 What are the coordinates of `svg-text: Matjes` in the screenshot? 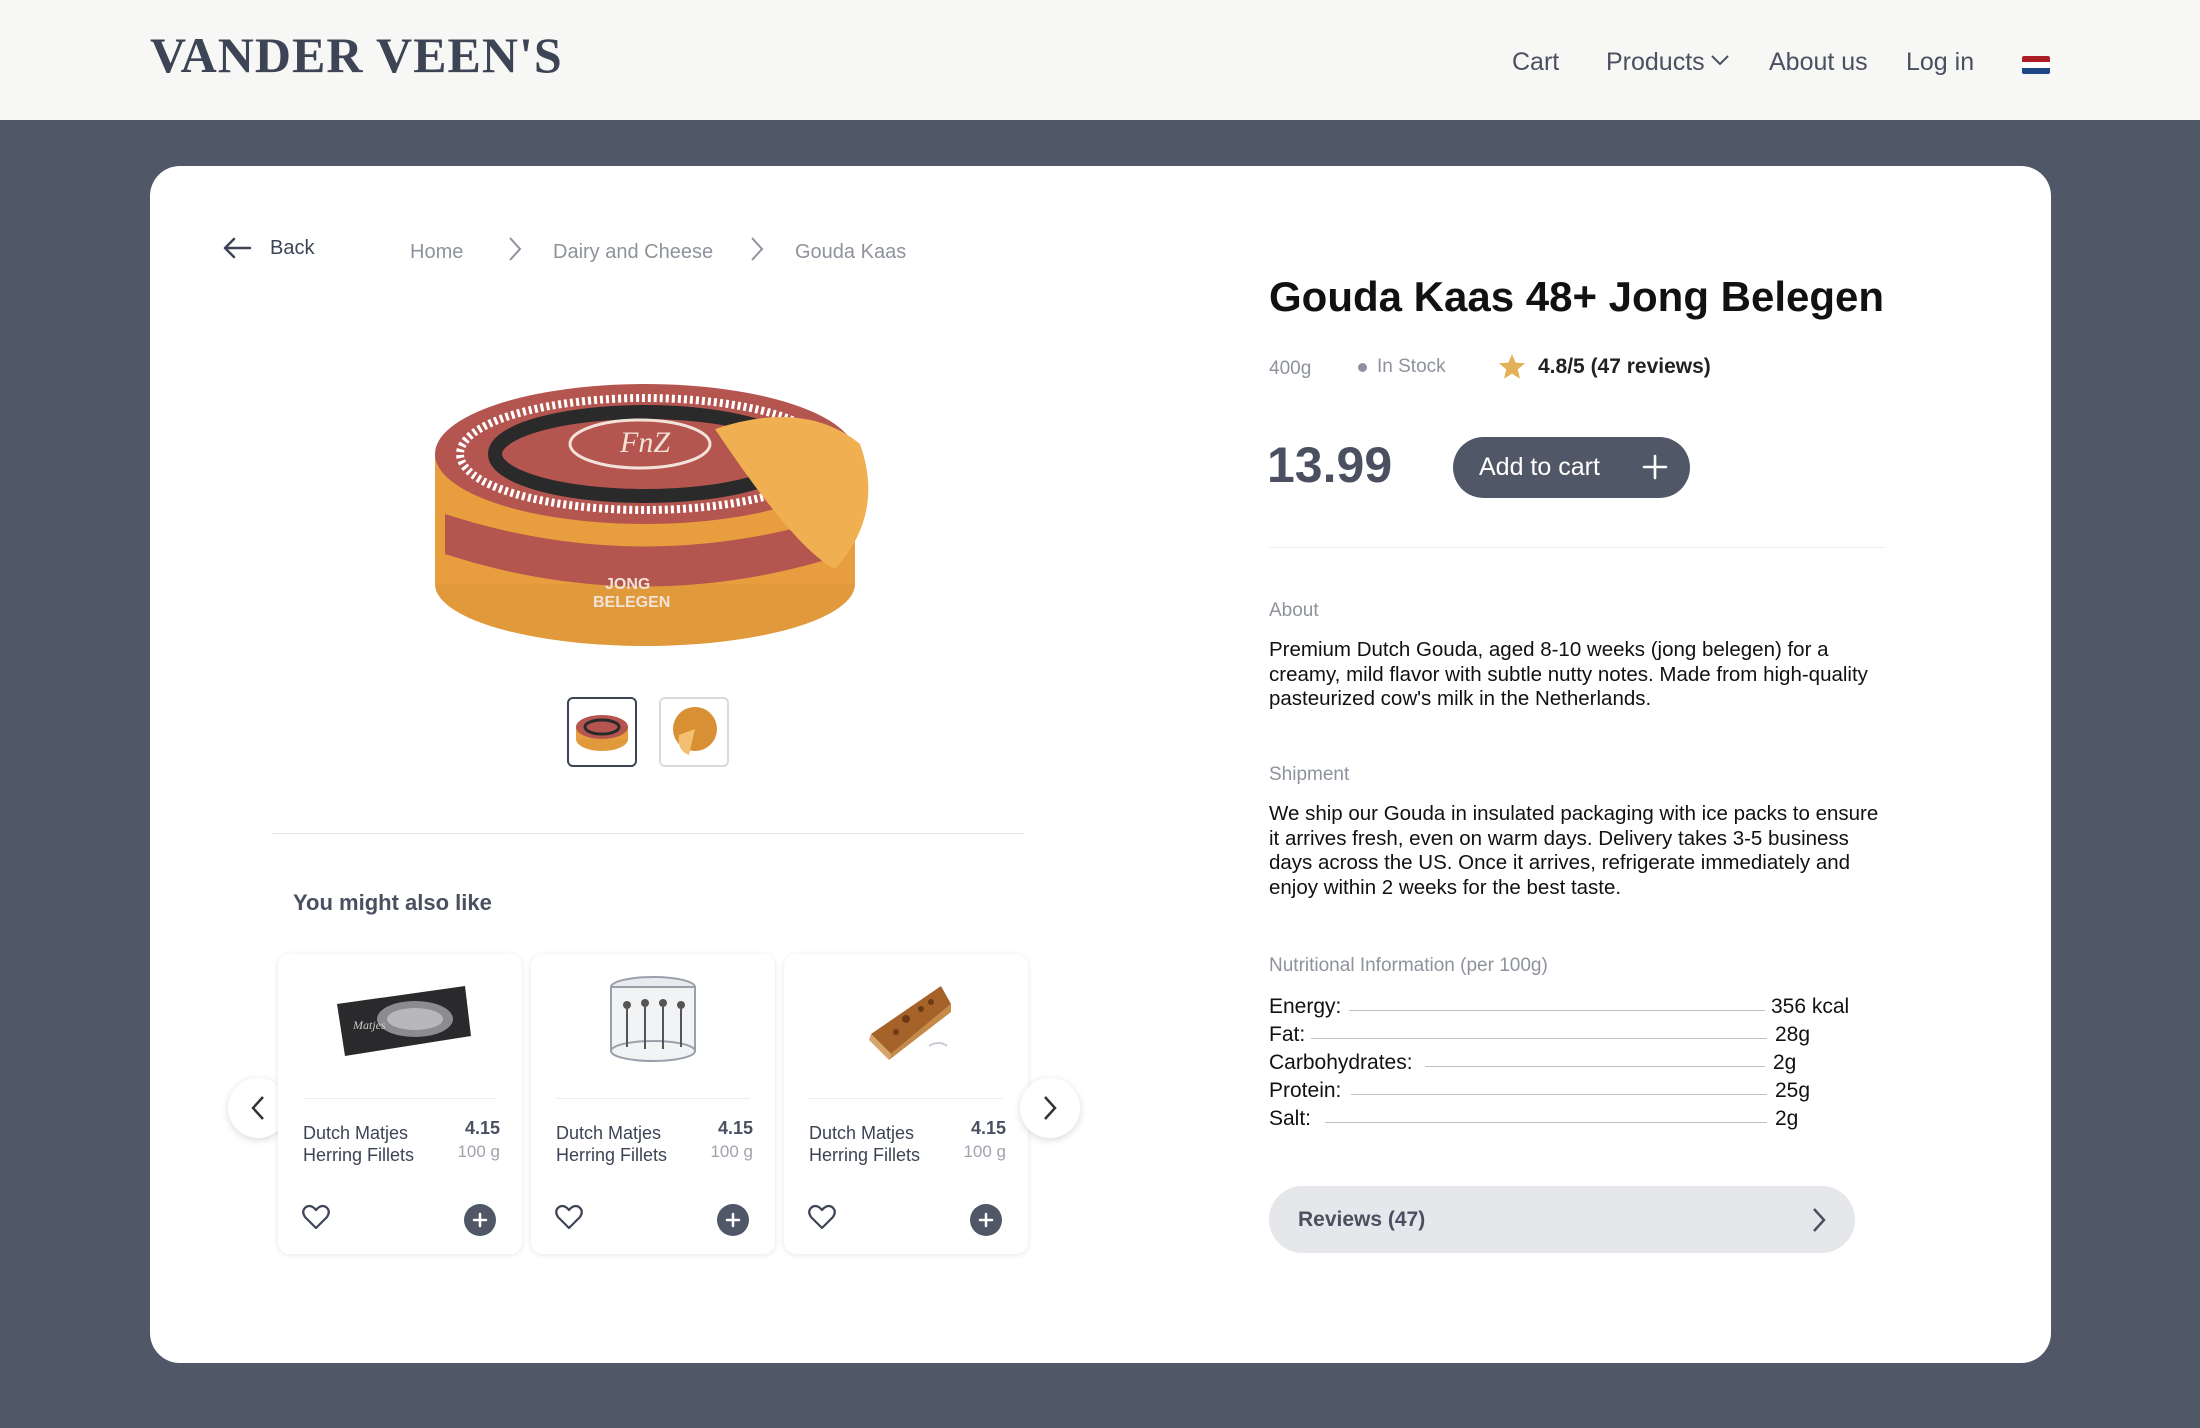 It's located at (369, 1025).